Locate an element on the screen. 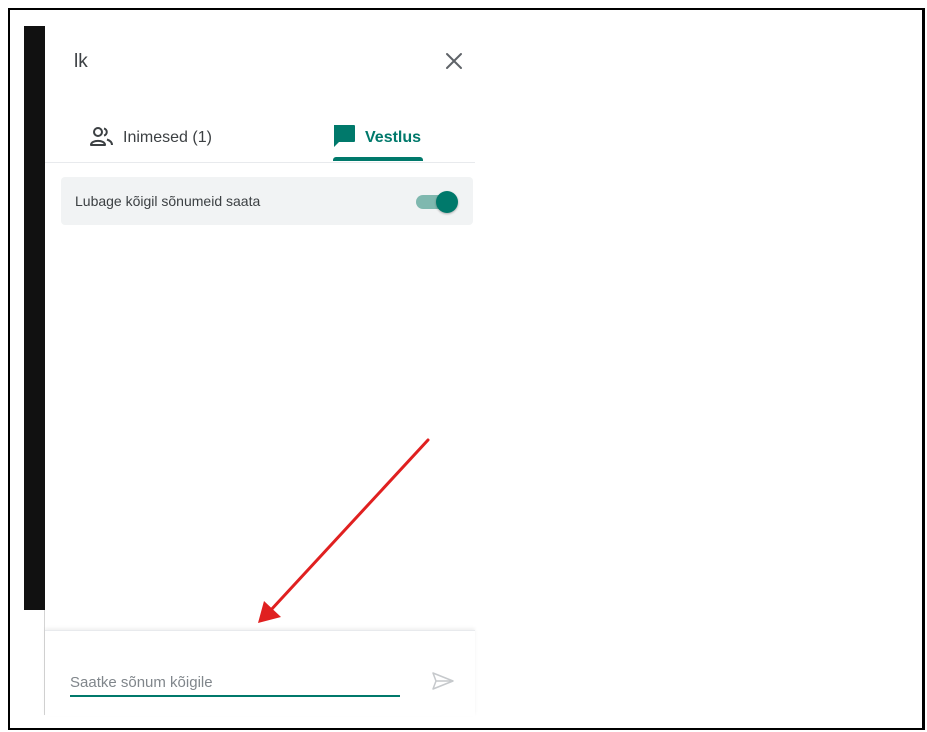 The width and height of the screenshot is (927, 732). active-tab-indicator is located at coordinates (378, 159).